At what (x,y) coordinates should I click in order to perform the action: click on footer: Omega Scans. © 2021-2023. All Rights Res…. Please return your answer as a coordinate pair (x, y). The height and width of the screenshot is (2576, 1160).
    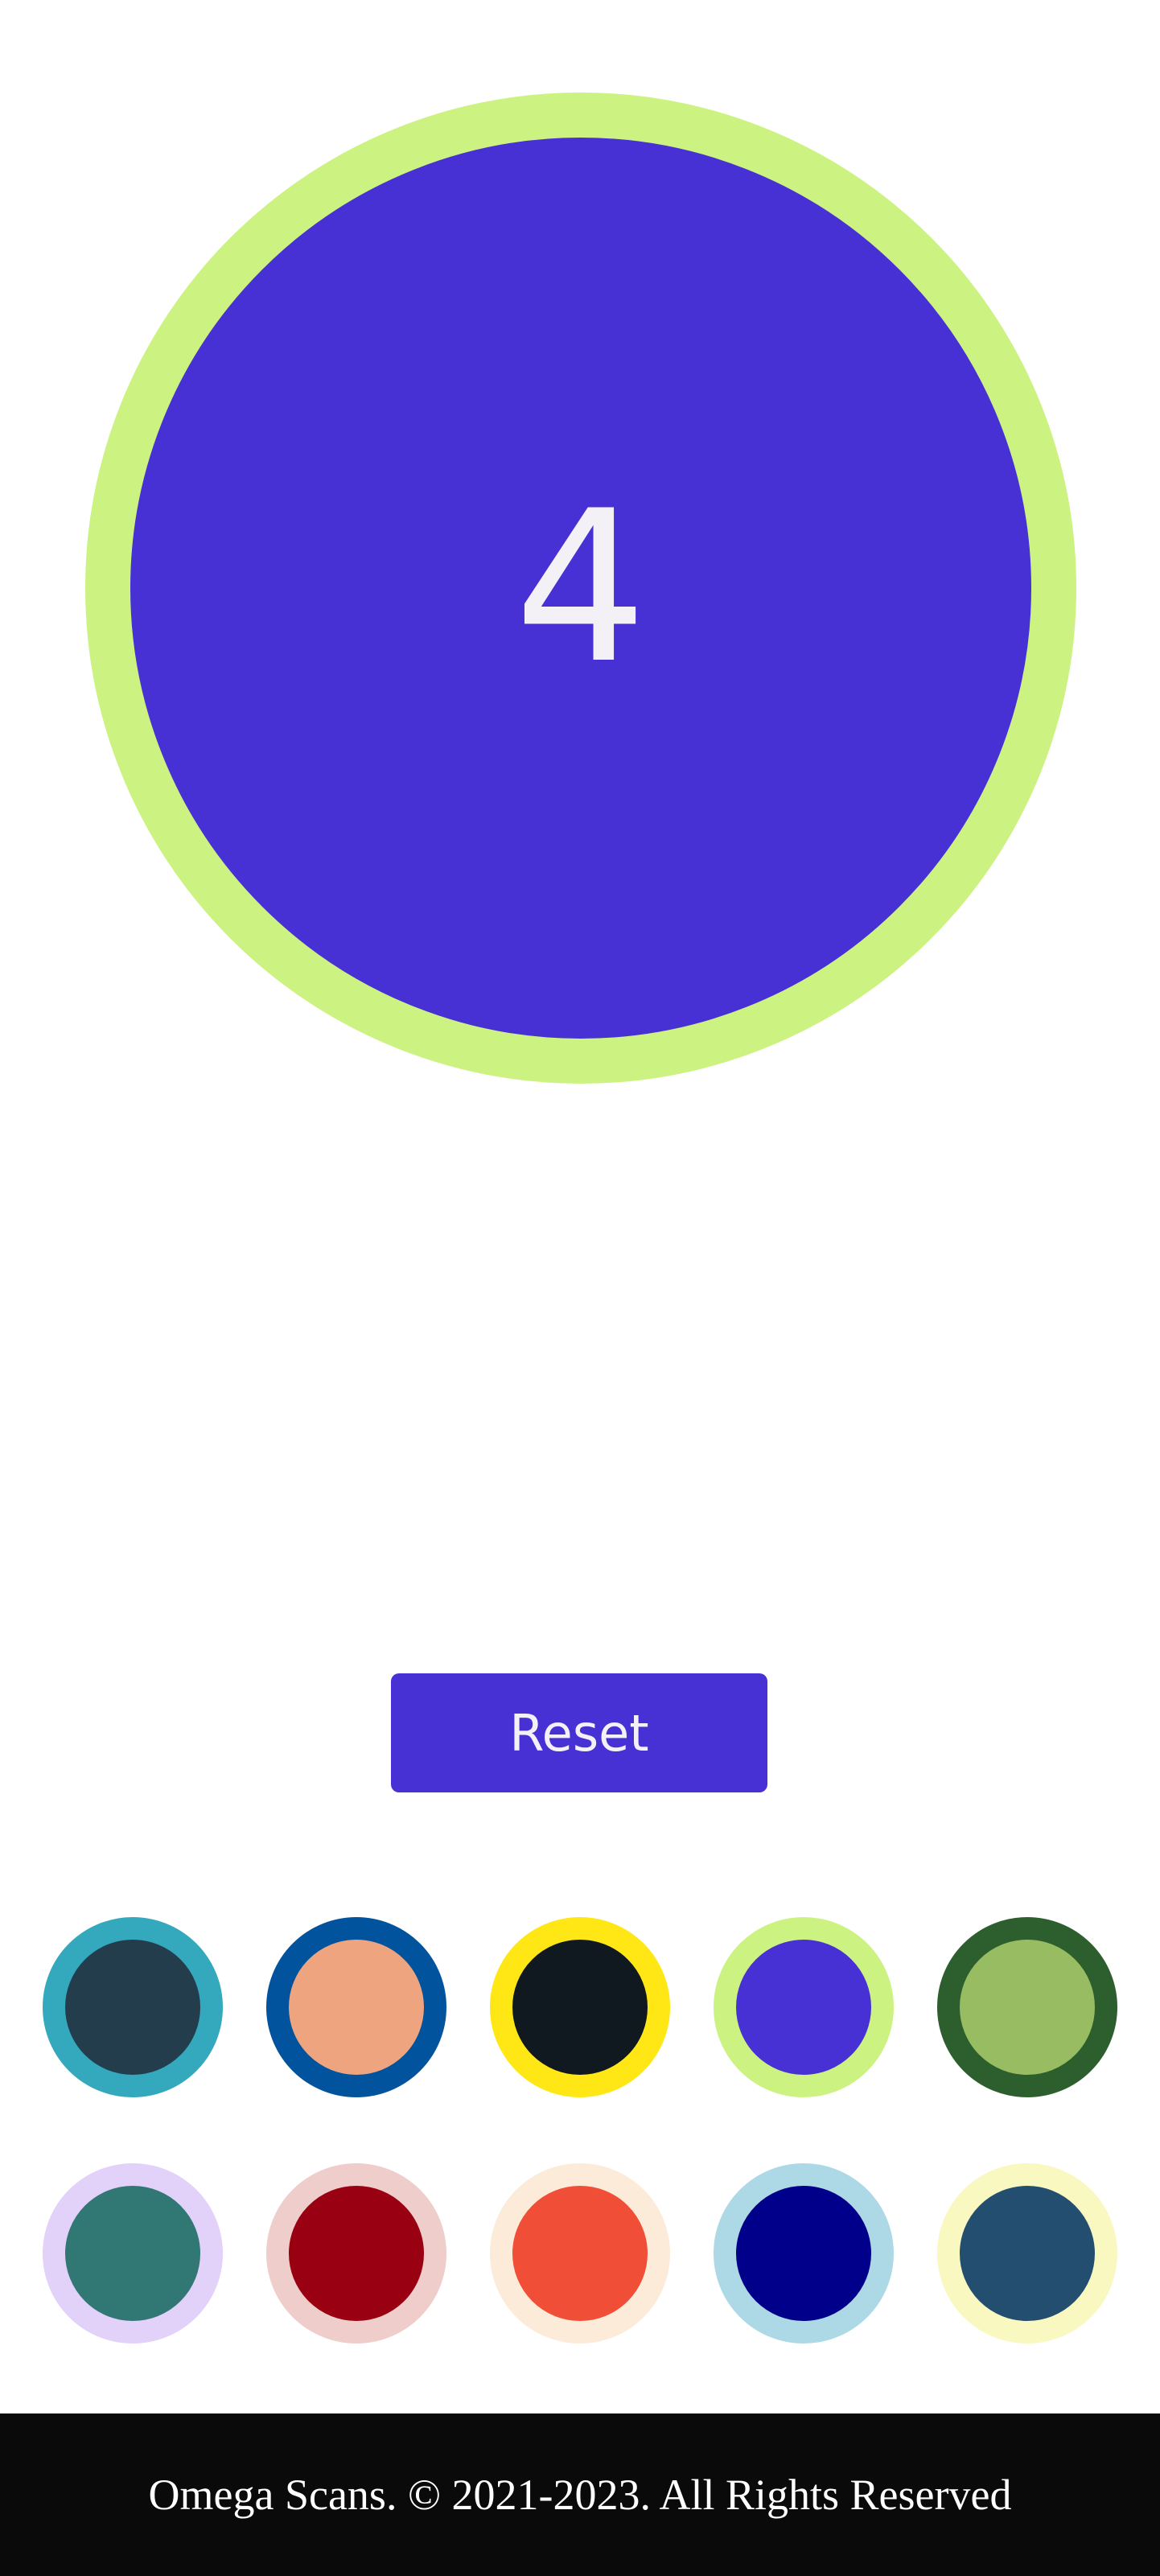
    Looking at the image, I should click on (580, 2494).